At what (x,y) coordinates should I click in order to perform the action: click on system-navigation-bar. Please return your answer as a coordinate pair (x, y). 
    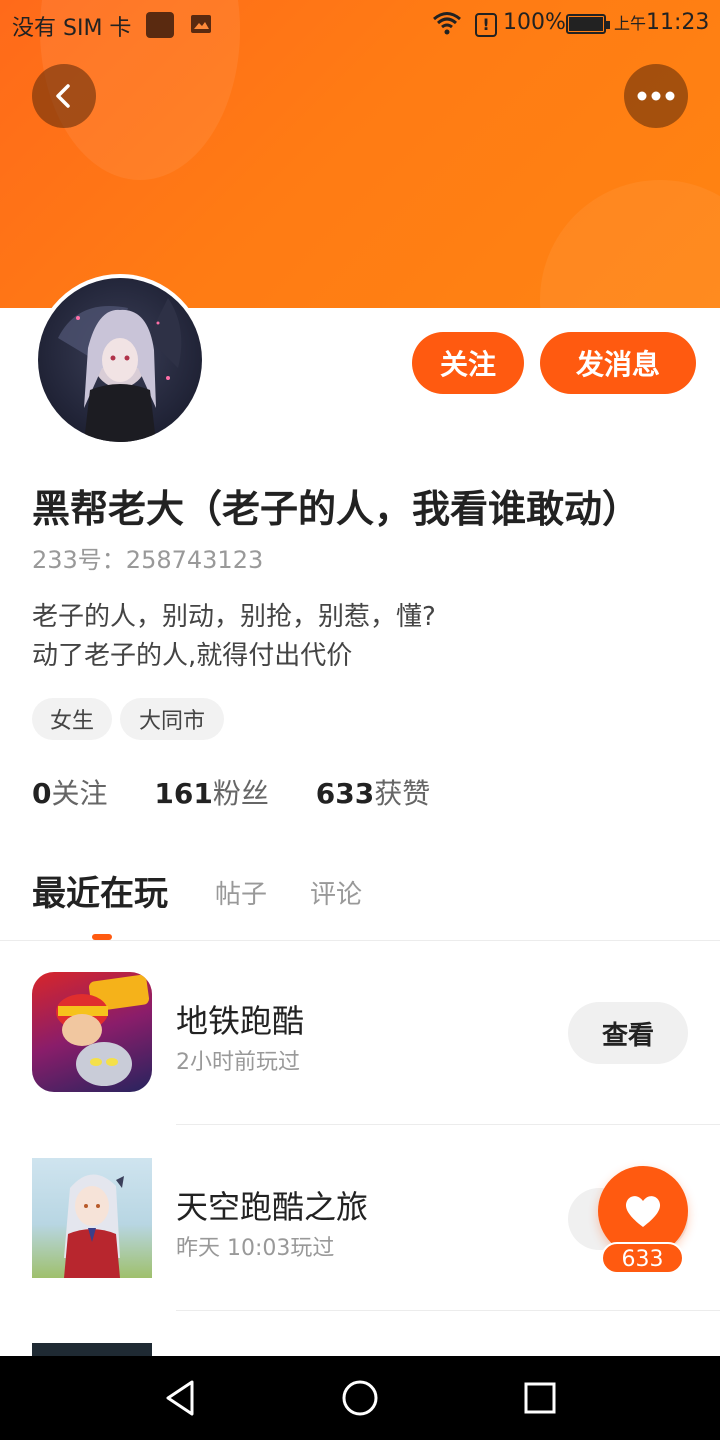
    Looking at the image, I should click on (360, 1398).